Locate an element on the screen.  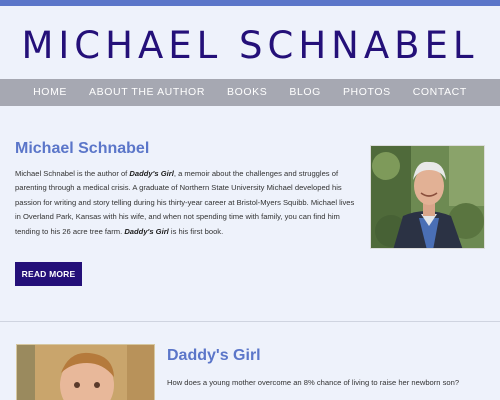
author-heading: Michael Schnabel is located at coordinates (82, 148).